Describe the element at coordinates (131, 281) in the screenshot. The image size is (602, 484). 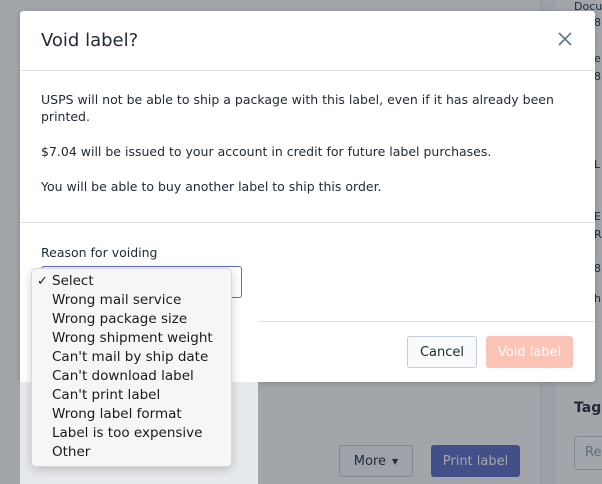
I see `option-select: ✓ Select` at that location.